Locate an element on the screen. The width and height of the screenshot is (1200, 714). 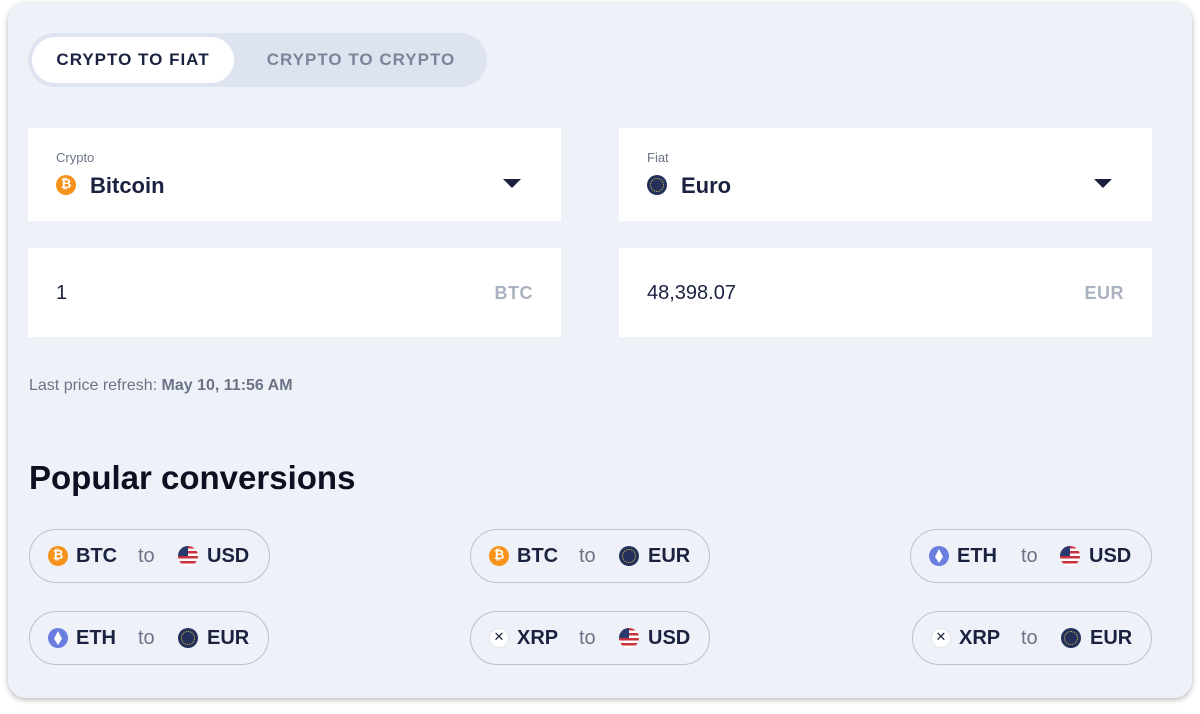
conversion-mode-tabs: CRYPTO TO FIAT CRYPTO TO CRYPTO is located at coordinates (257, 60).